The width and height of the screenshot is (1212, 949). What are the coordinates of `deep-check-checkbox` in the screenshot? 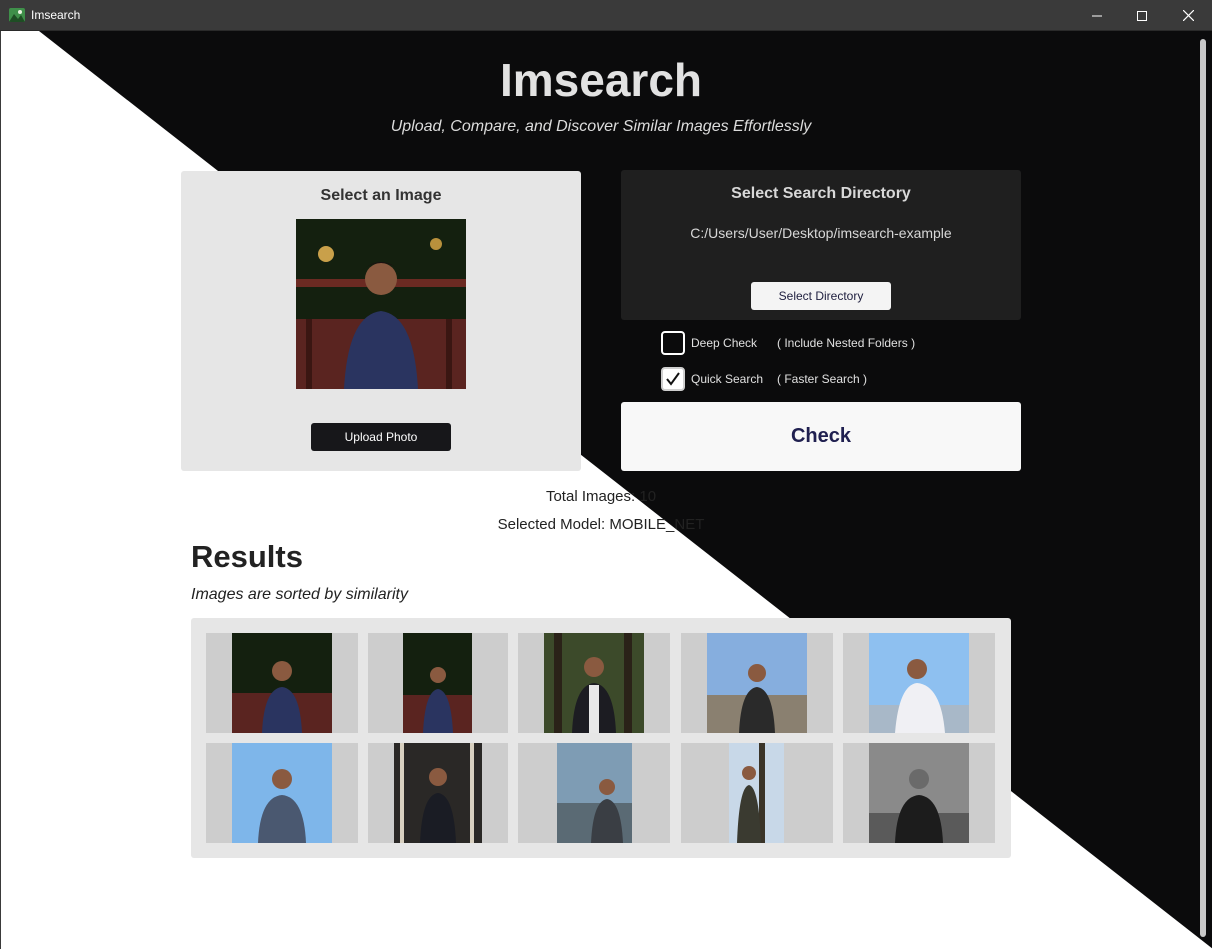 It's located at (673, 343).